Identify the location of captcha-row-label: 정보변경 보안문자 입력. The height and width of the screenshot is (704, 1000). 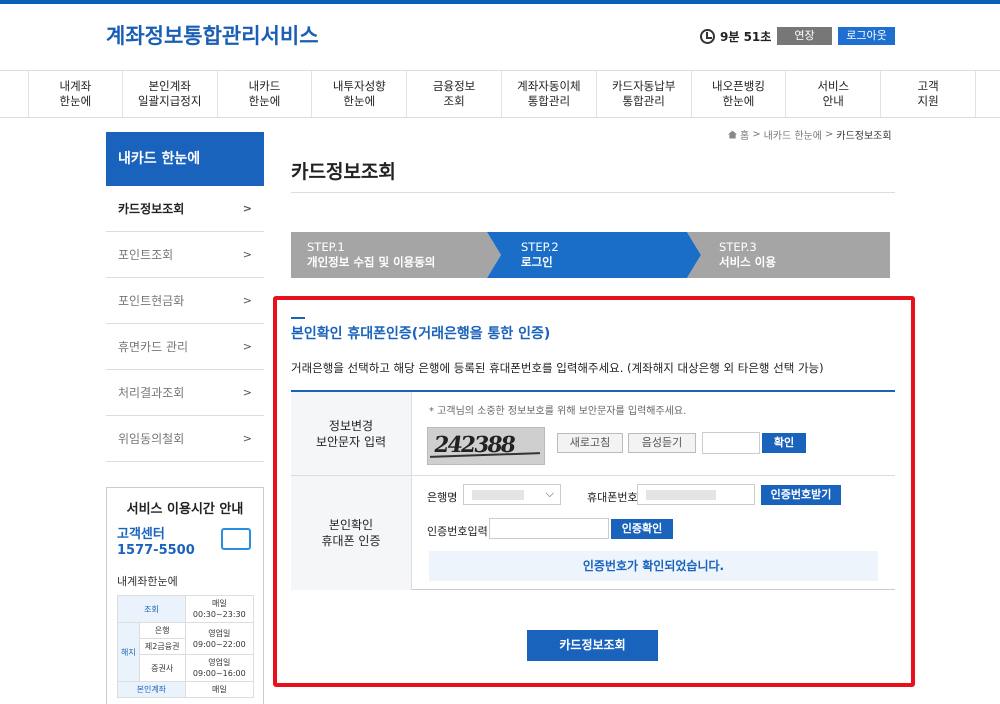
(351, 433).